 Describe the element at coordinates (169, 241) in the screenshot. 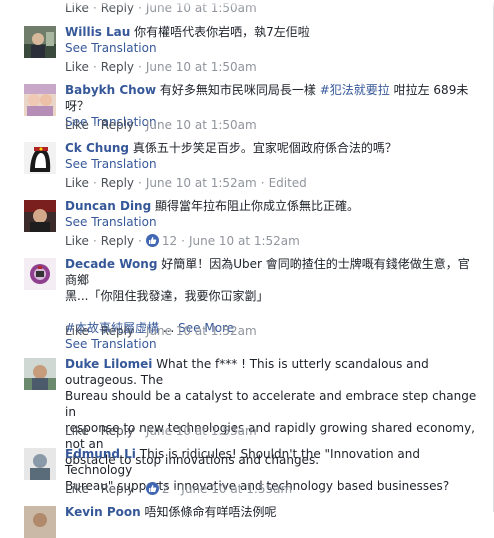

I see `like-count: 12` at that location.